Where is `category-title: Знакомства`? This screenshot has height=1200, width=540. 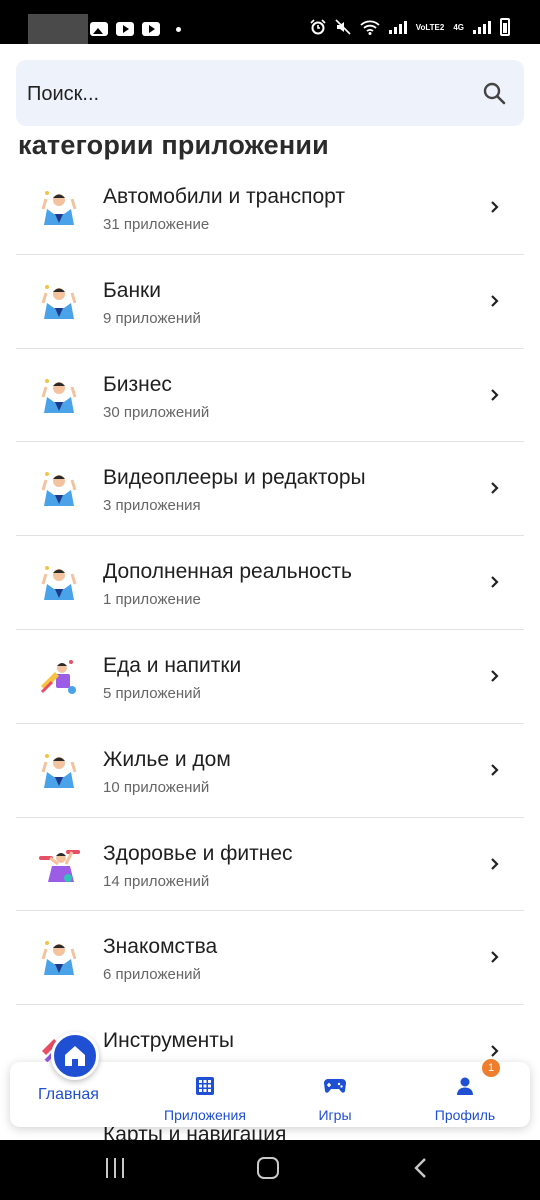 category-title: Знакомства is located at coordinates (160, 947).